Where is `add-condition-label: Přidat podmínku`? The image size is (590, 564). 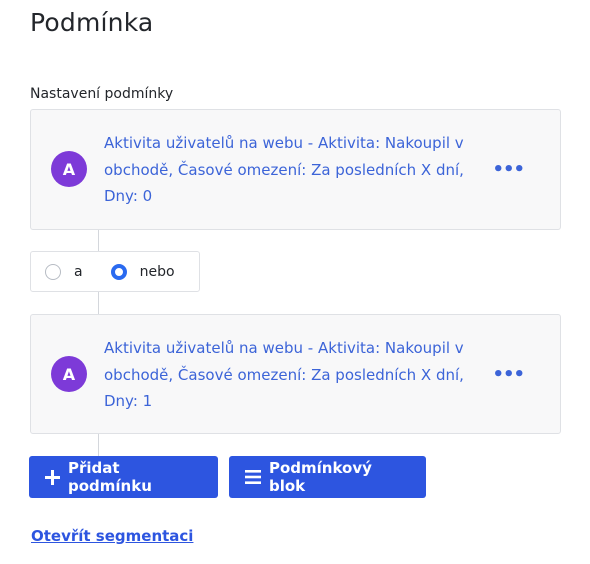
add-condition-label: Přidat podmínku is located at coordinates (110, 477).